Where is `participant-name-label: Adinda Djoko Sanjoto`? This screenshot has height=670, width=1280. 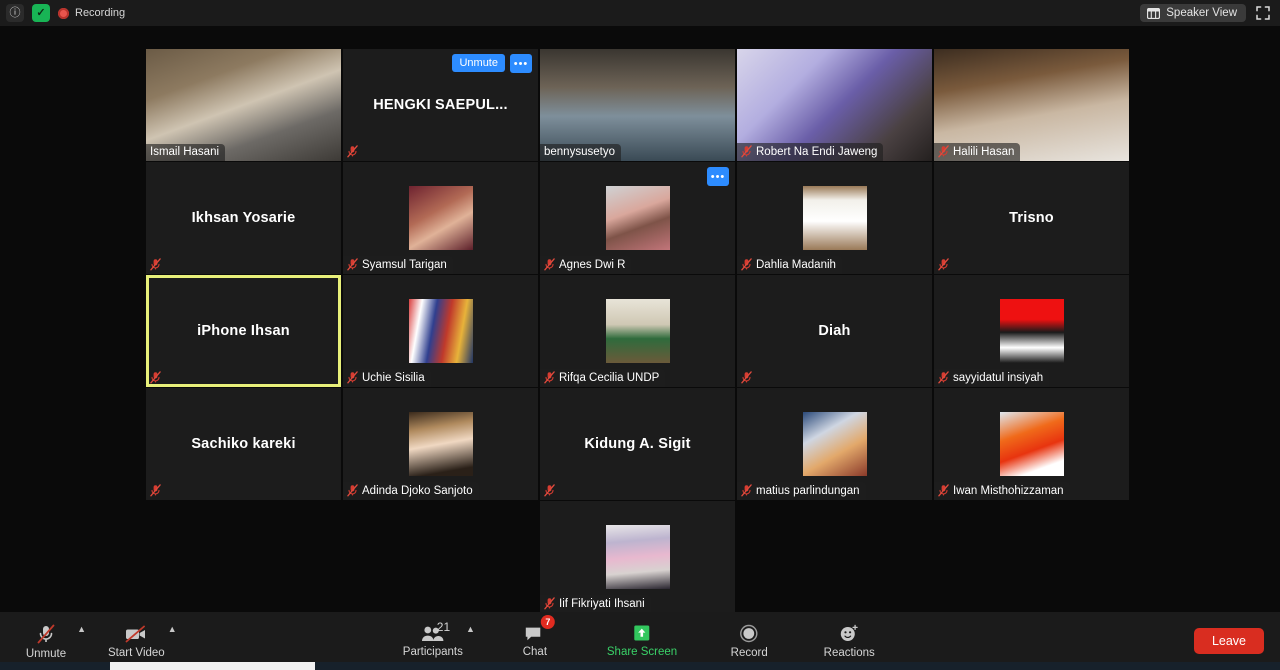 participant-name-label: Adinda Djoko Sanjoto is located at coordinates (417, 490).